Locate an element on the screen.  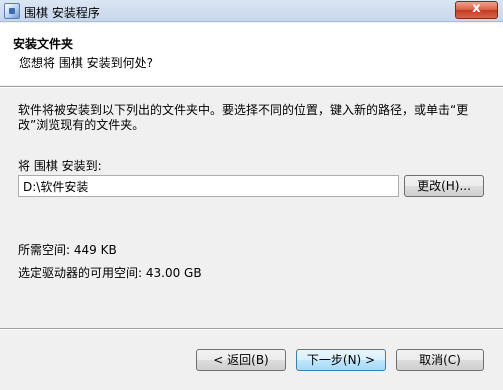
footer-divider is located at coordinates (251, 329).